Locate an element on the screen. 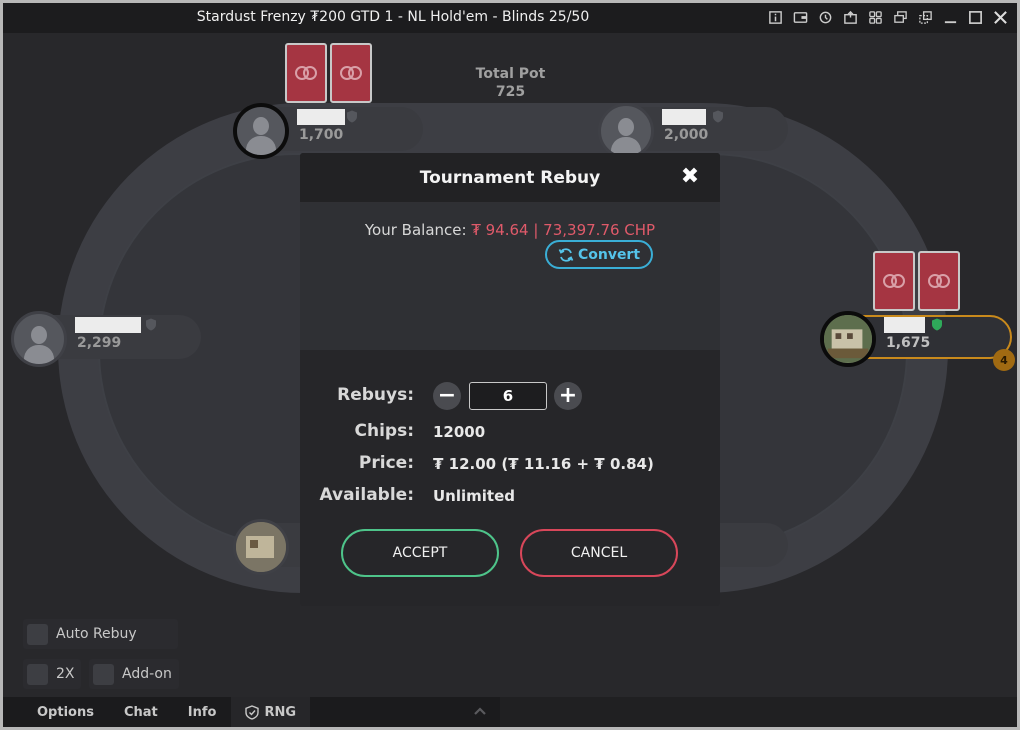 Image resolution: width=1020 pixels, height=730 pixels. chips-value: 12000 is located at coordinates (459, 432).